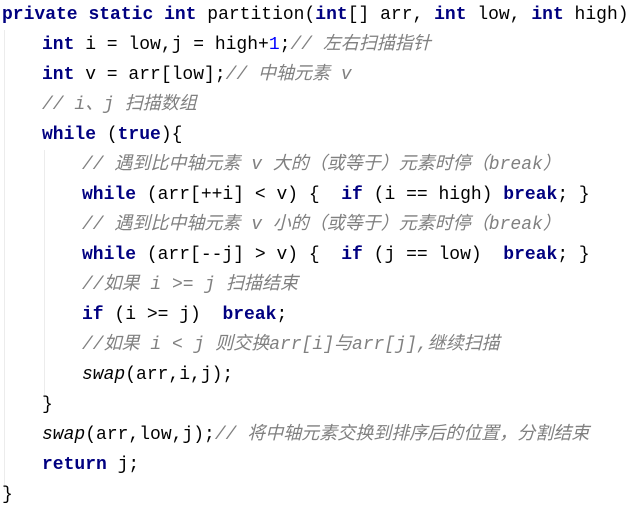 The image size is (627, 510). I want to click on code-token: low,, so click(499, 15).